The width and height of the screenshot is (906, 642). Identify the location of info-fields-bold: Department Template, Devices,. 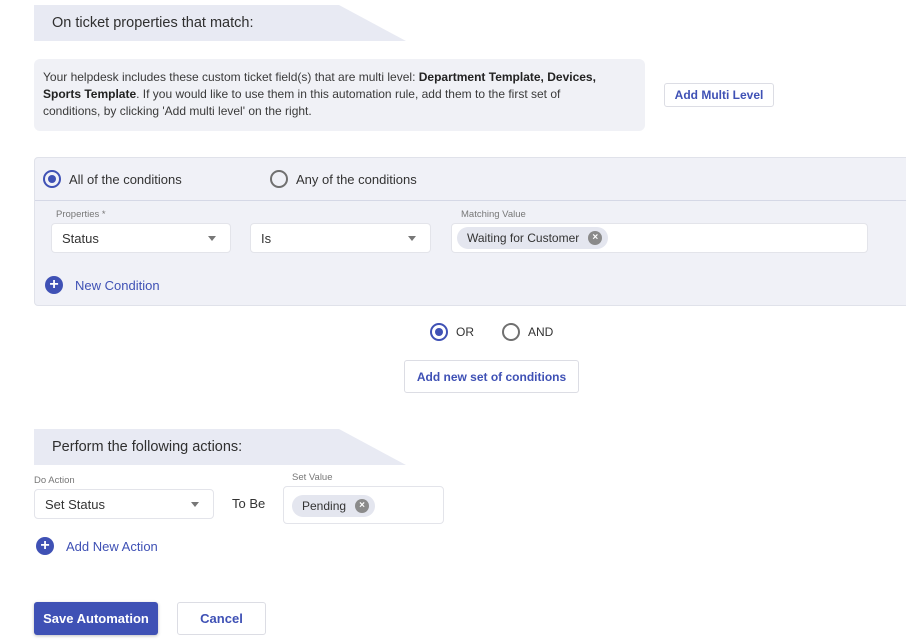
(507, 77).